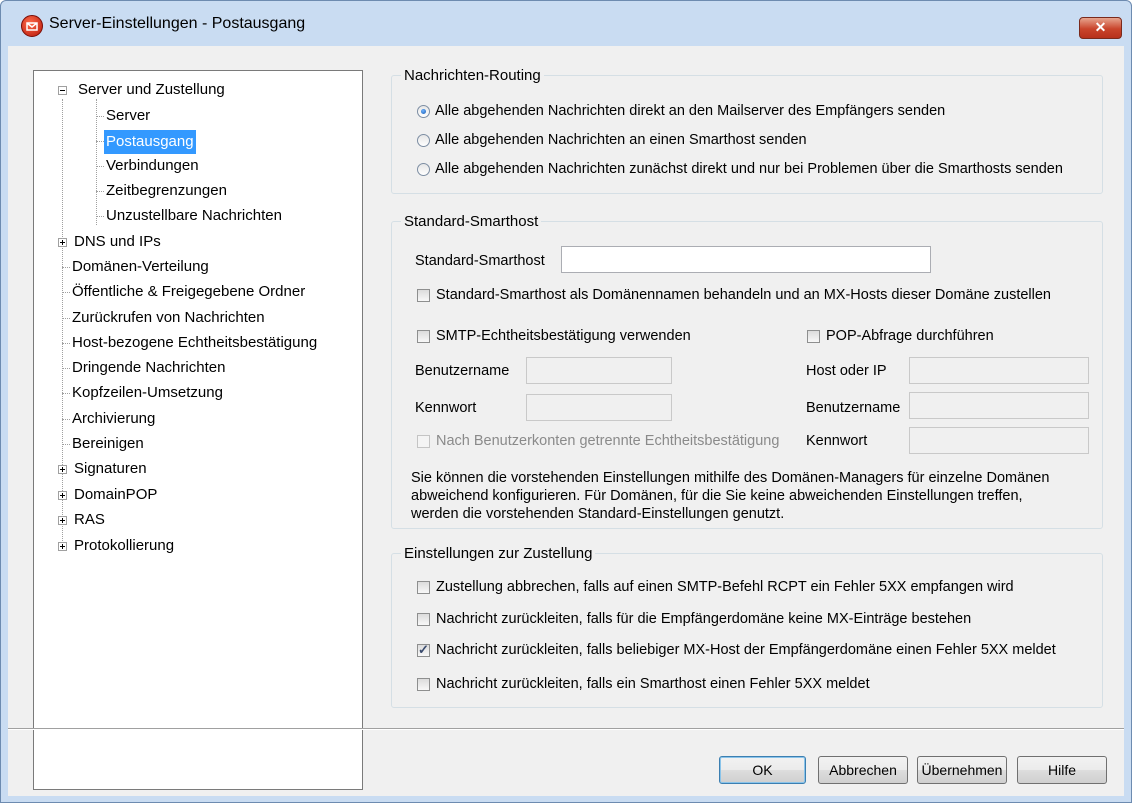 The width and height of the screenshot is (1132, 803). I want to click on smarthost-mx-checkbox, so click(423, 295).